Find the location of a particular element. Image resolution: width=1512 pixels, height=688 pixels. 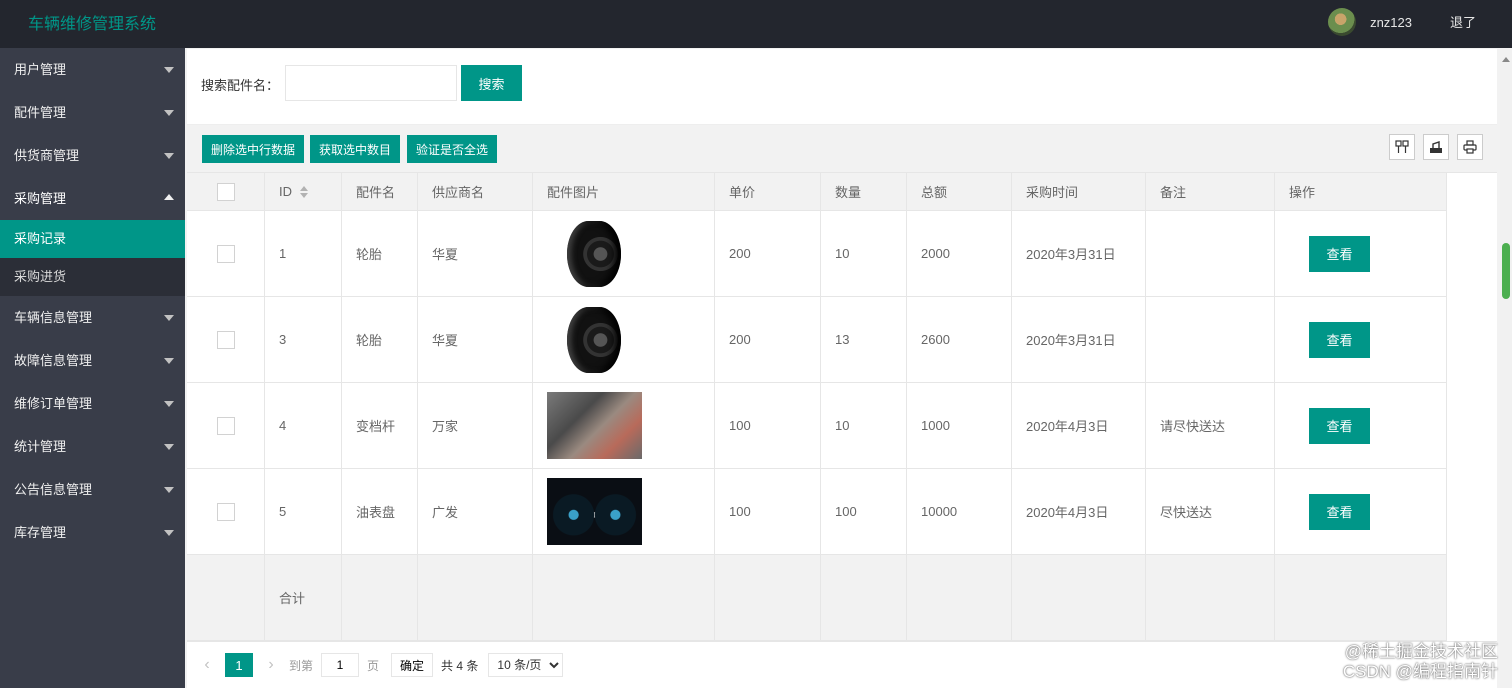

sidebar-subitem-purchase-stock-in: 采购进货 is located at coordinates (92, 277).